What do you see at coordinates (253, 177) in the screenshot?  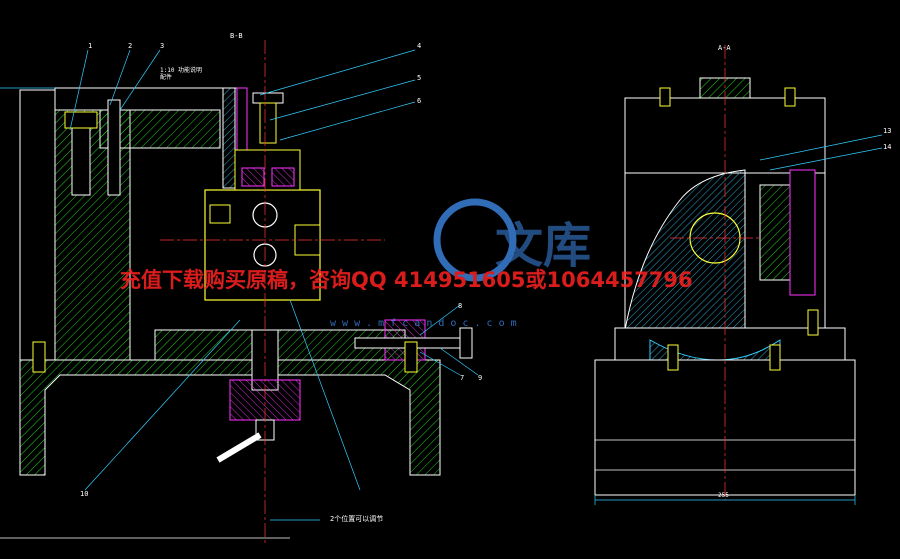 I see `workpiece-top` at bounding box center [253, 177].